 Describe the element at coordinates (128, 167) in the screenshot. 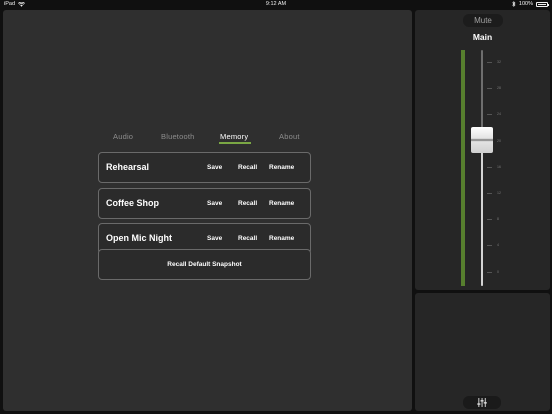

I see `snapshot-name: Rehearsal` at that location.